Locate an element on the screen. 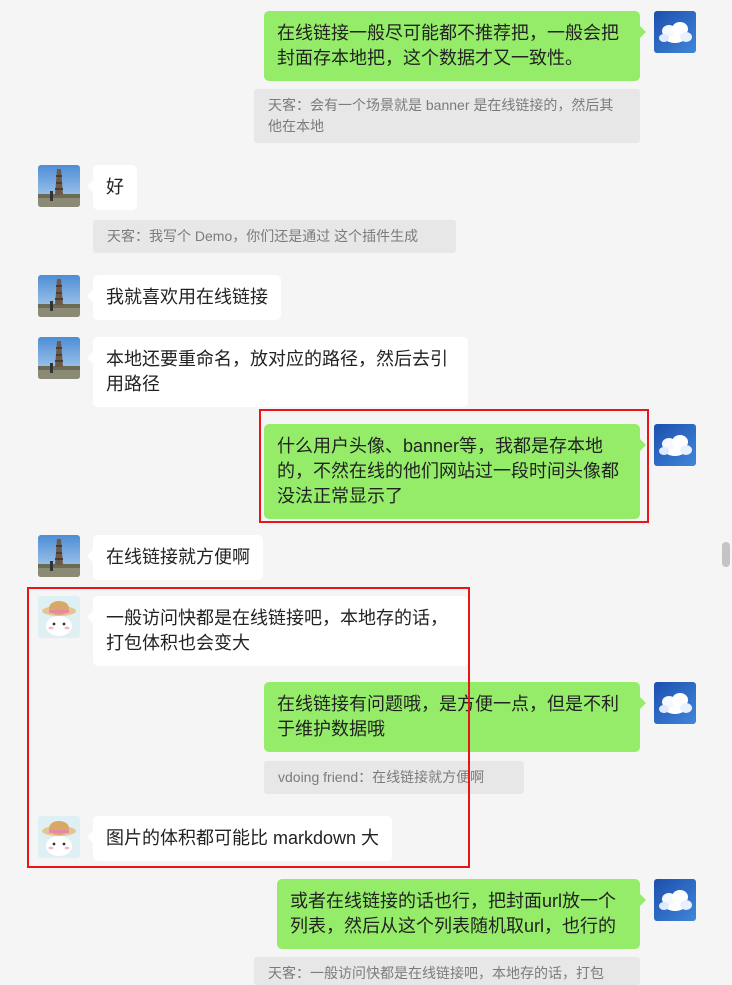 The image size is (732, 985). highlight-box is located at coordinates (454, 466).